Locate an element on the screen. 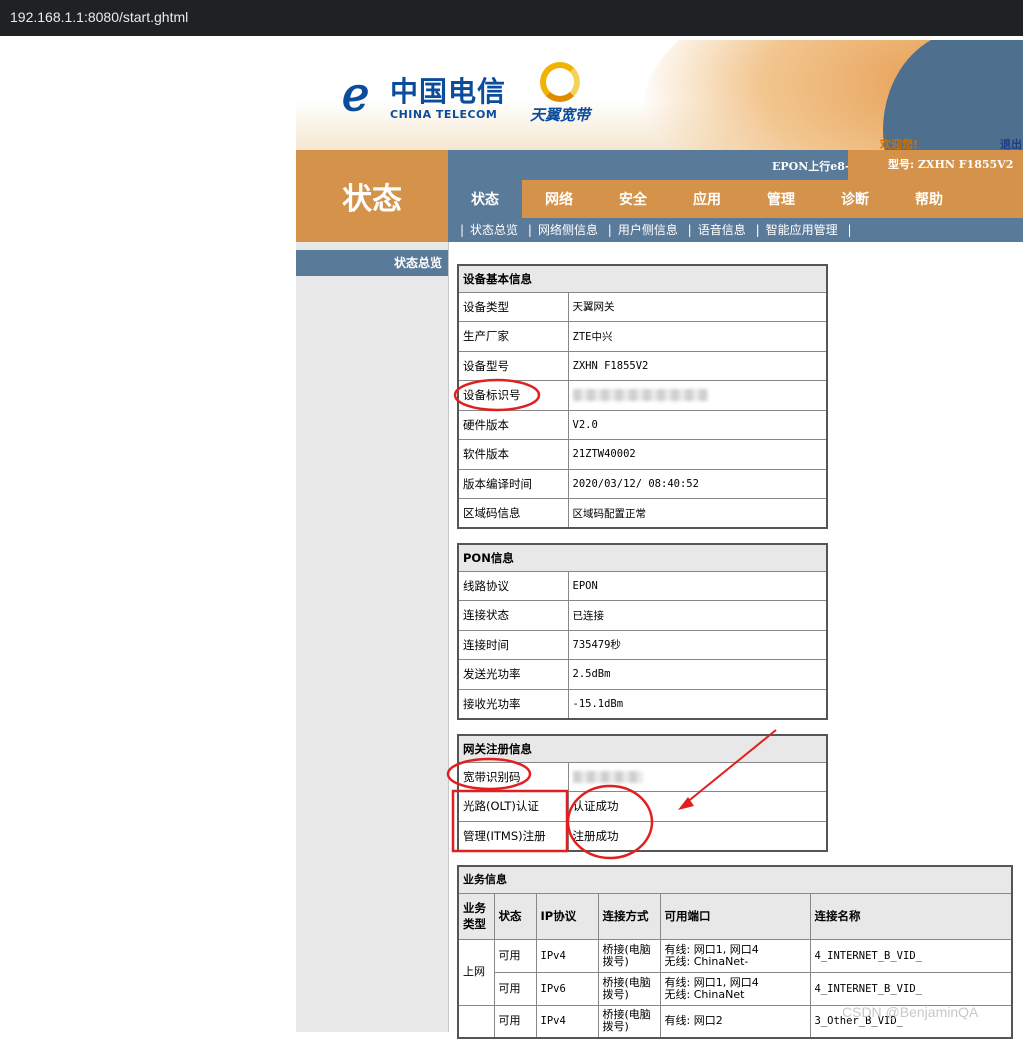 The height and width of the screenshot is (1039, 1023). page-title-box: 状态 is located at coordinates (372, 196).